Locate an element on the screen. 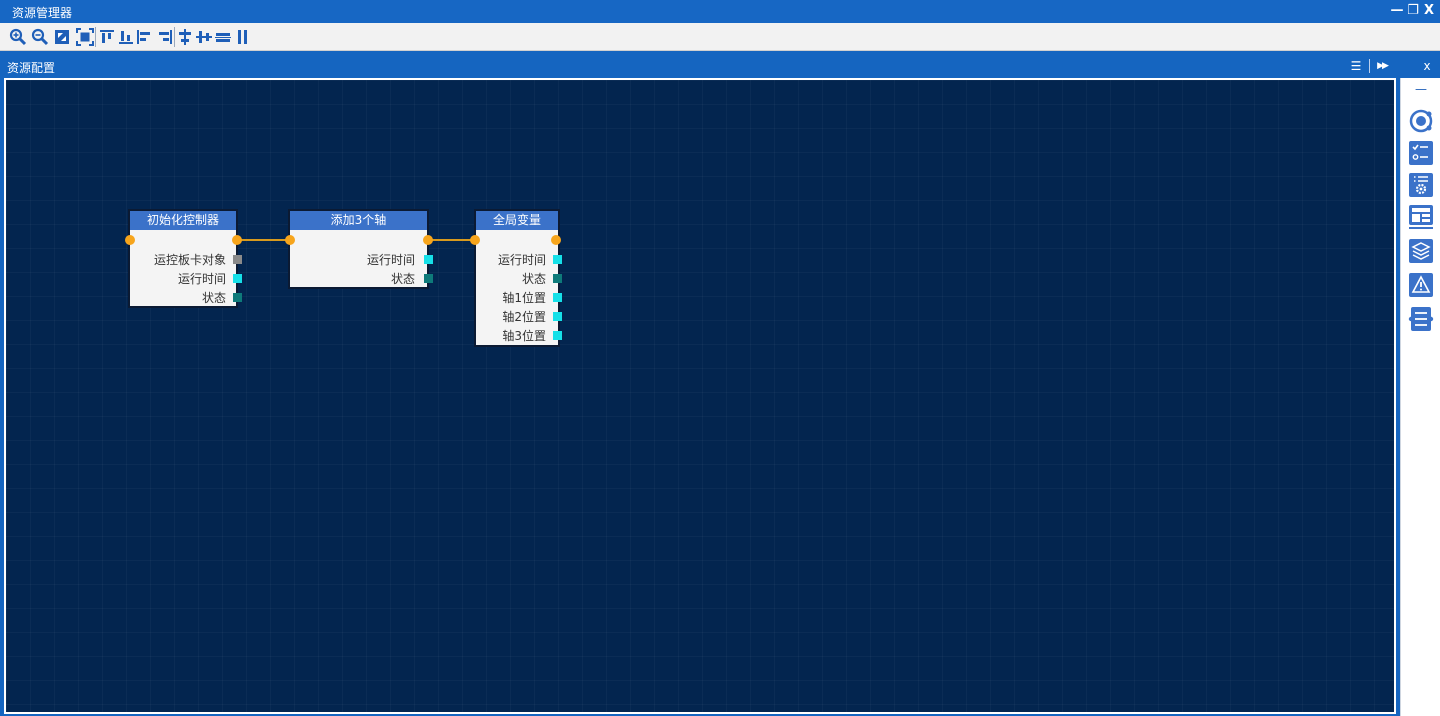 Image resolution: width=1440 pixels, height=716 pixels. node-row-label: 轴2位置 is located at coordinates (524, 317).